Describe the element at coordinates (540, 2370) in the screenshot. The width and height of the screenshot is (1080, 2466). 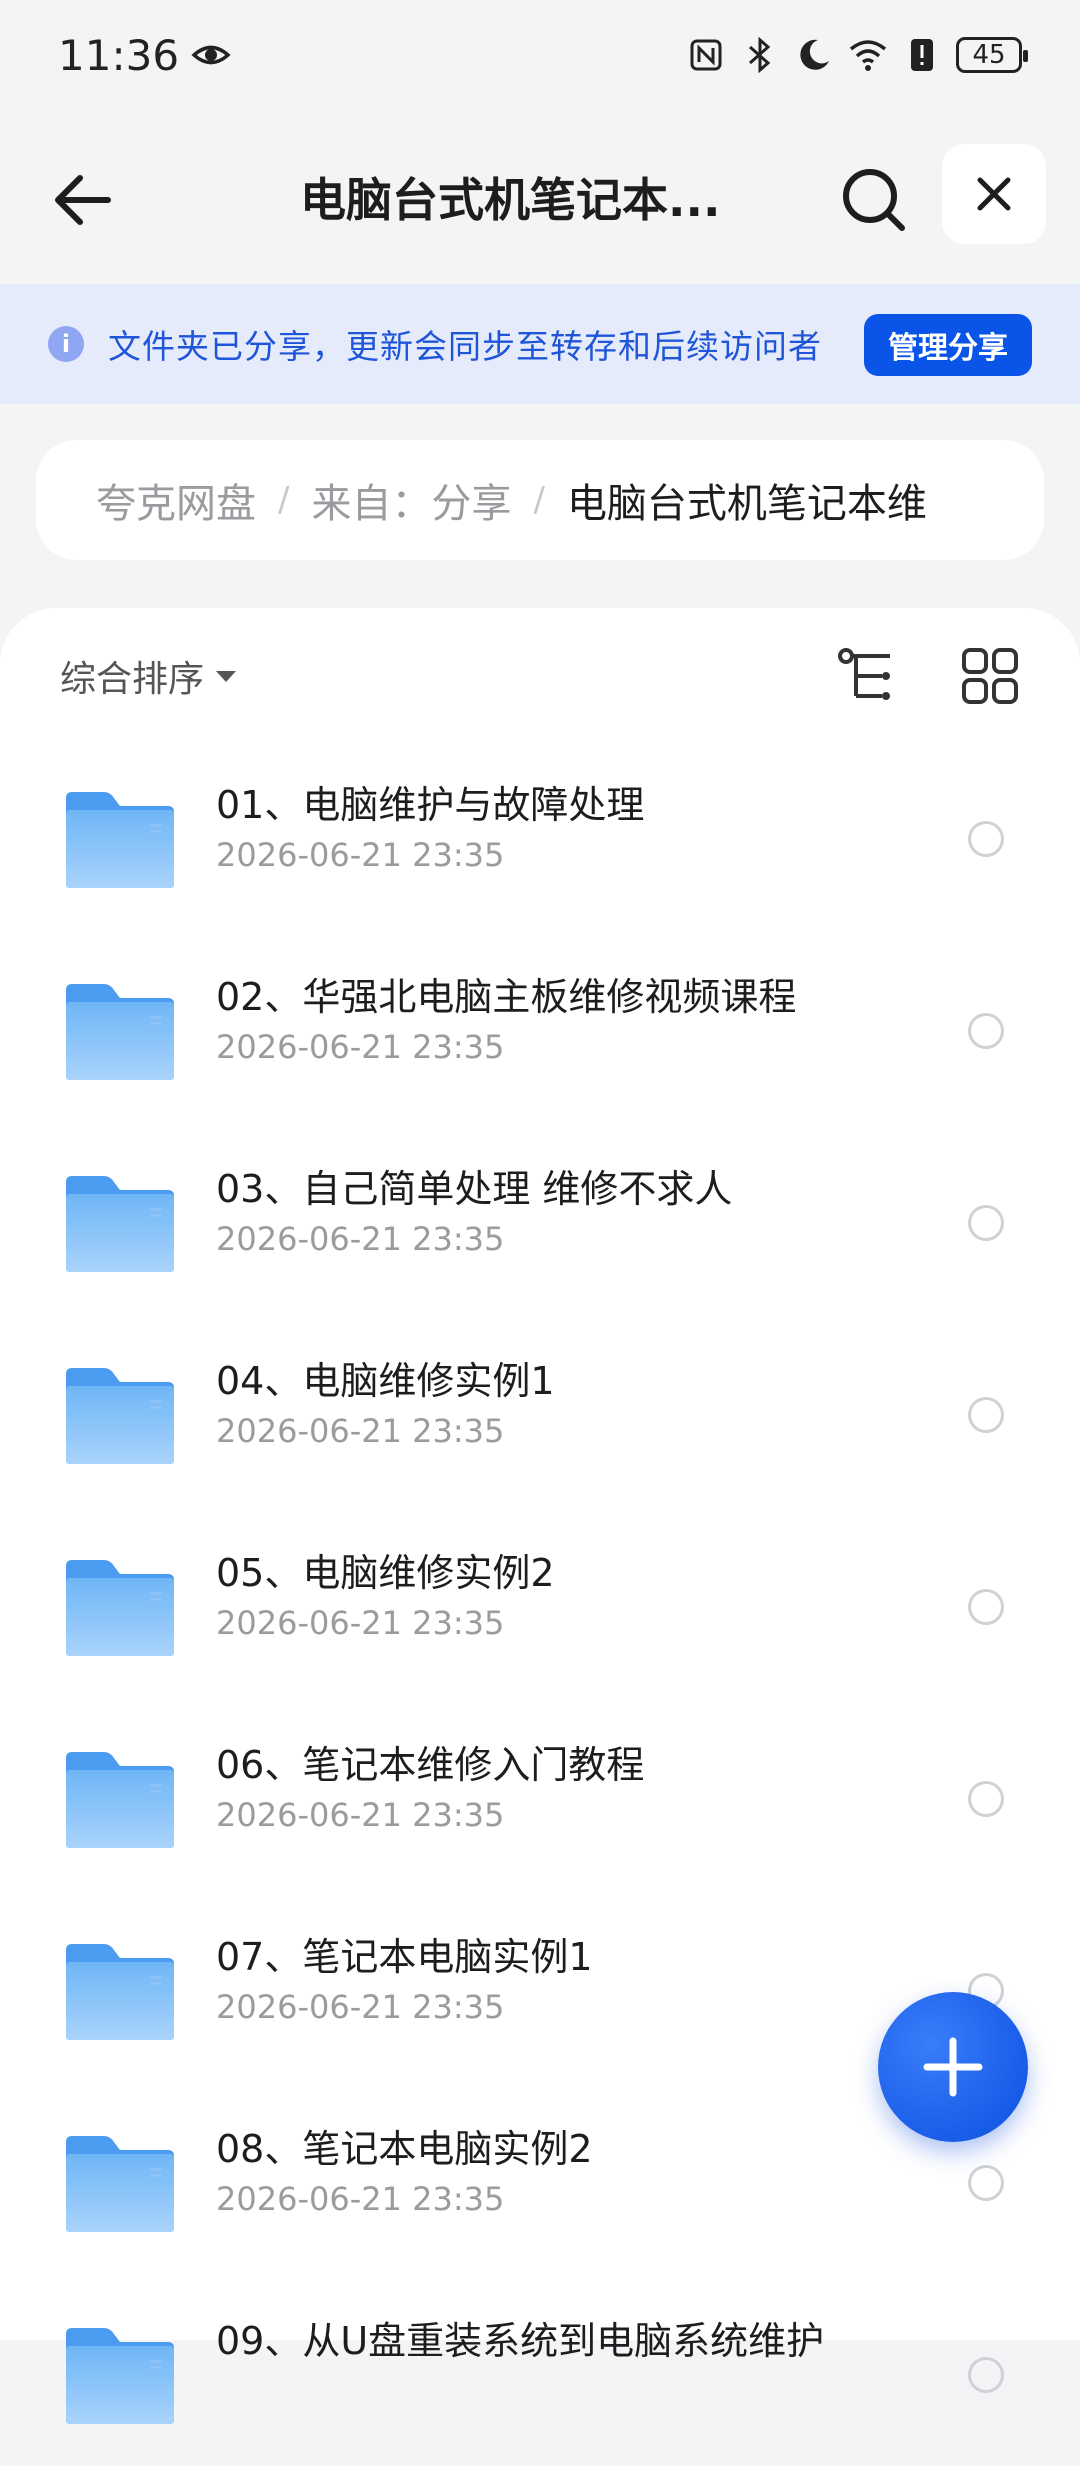
I see `file-row: 09、从U盘重装系统到电脑系统维护` at that location.